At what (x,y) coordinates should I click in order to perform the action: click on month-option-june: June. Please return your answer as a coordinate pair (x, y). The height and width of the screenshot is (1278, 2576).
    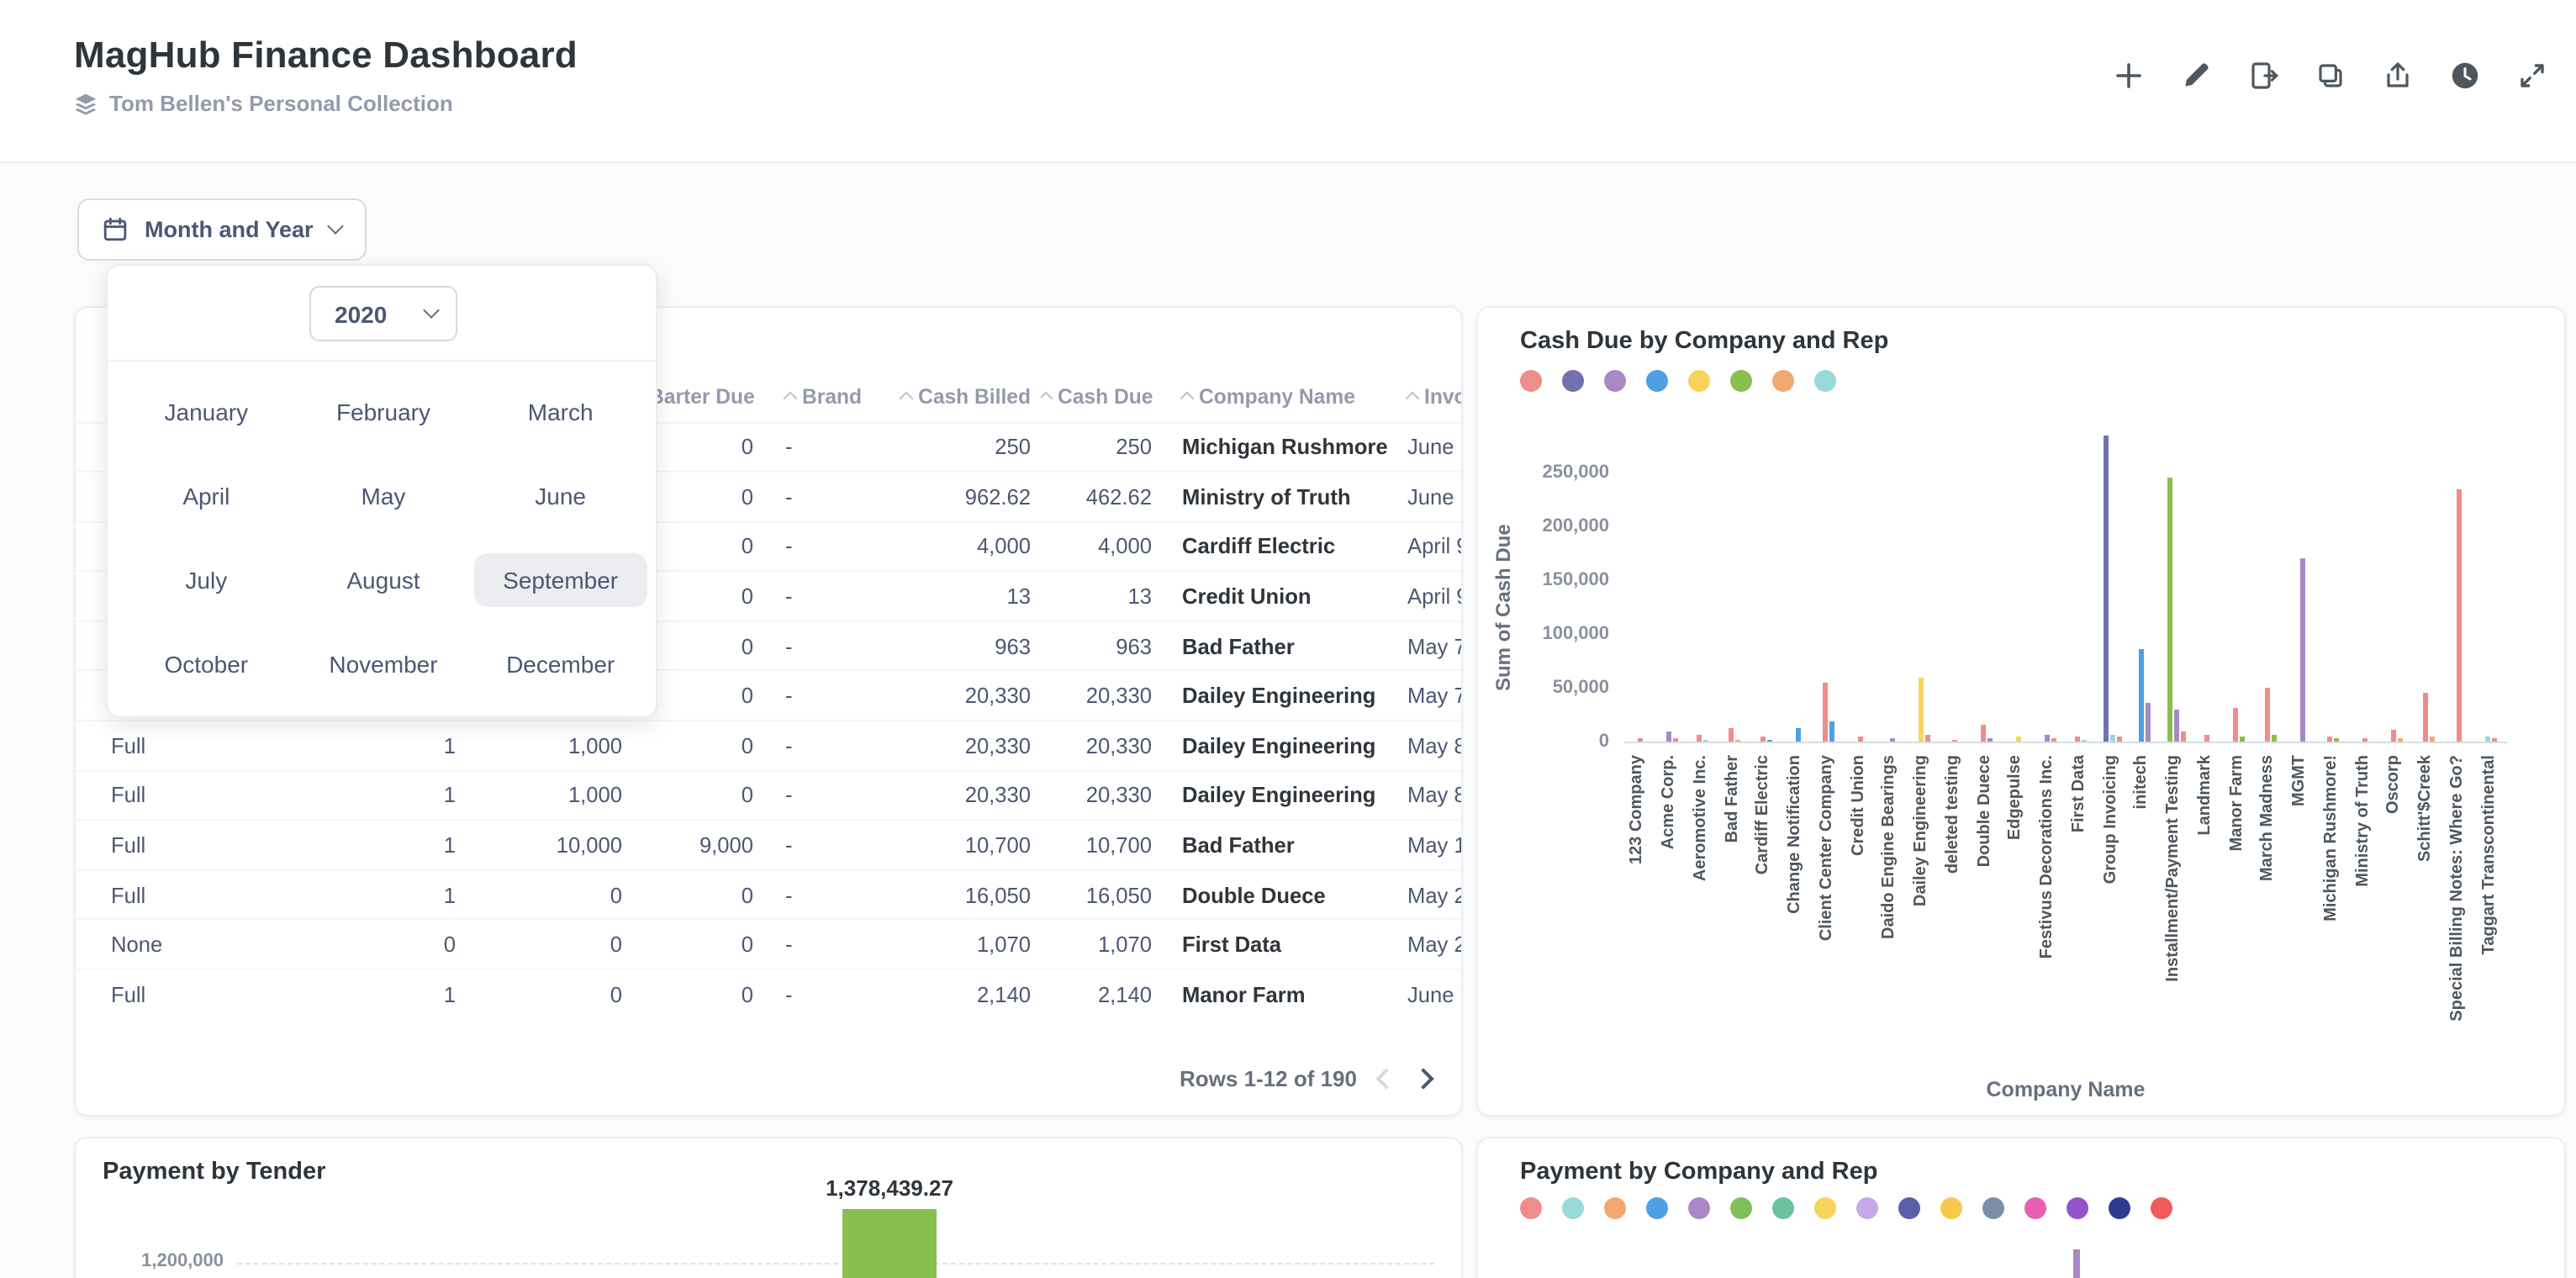
    Looking at the image, I should click on (560, 496).